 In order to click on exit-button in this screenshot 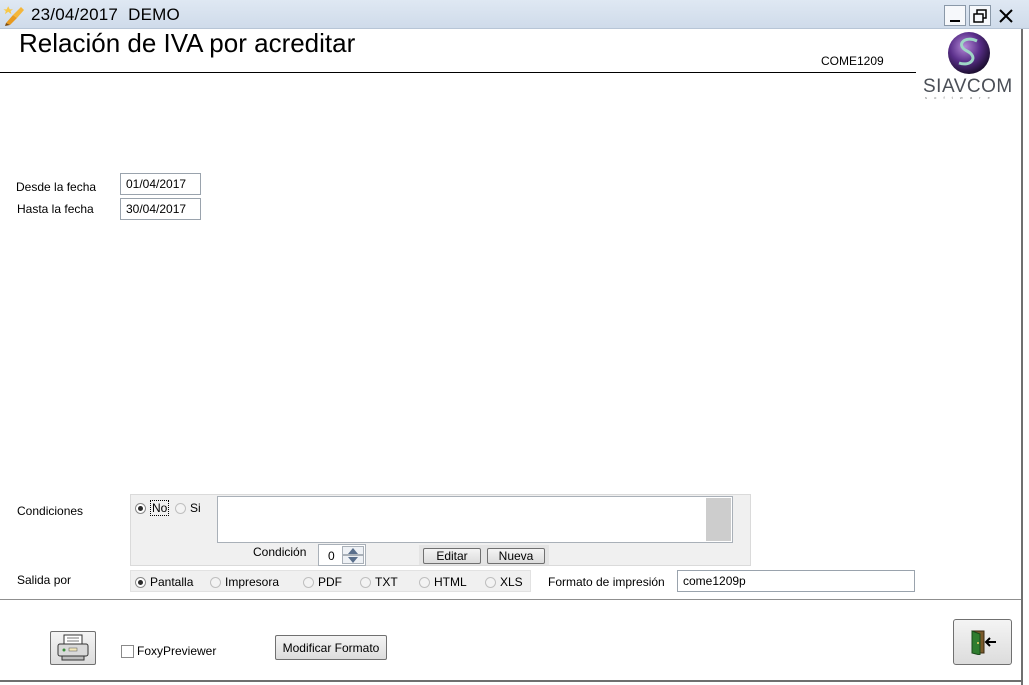, I will do `click(982, 642)`.